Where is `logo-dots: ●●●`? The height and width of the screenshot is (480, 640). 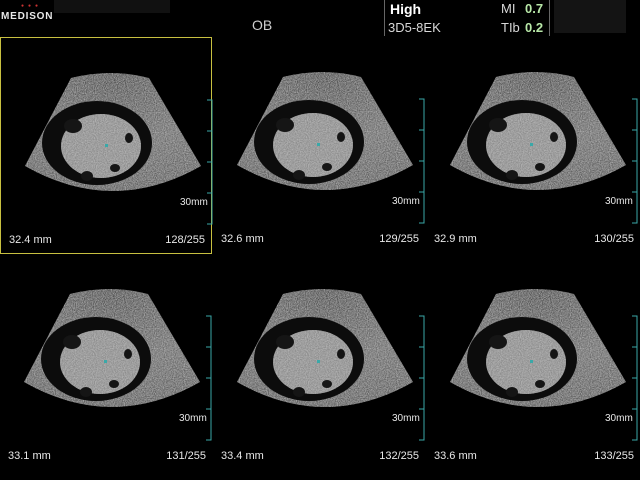
logo-dots: ●●● is located at coordinates (32, 6).